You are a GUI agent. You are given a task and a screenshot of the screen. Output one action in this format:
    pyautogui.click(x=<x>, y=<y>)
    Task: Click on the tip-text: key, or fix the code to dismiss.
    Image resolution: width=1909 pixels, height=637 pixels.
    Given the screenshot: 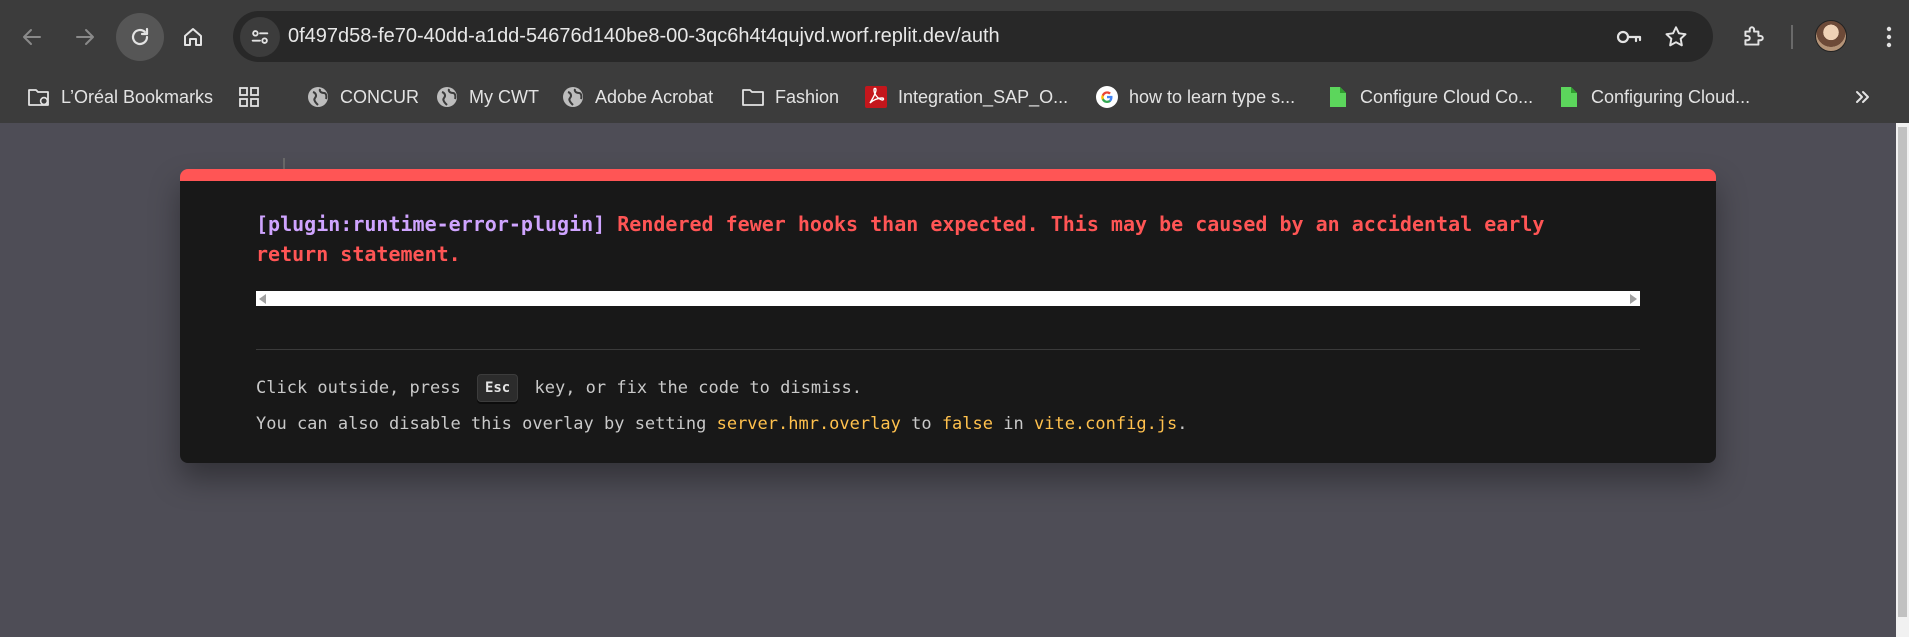 What is the action you would take?
    pyautogui.click(x=698, y=388)
    